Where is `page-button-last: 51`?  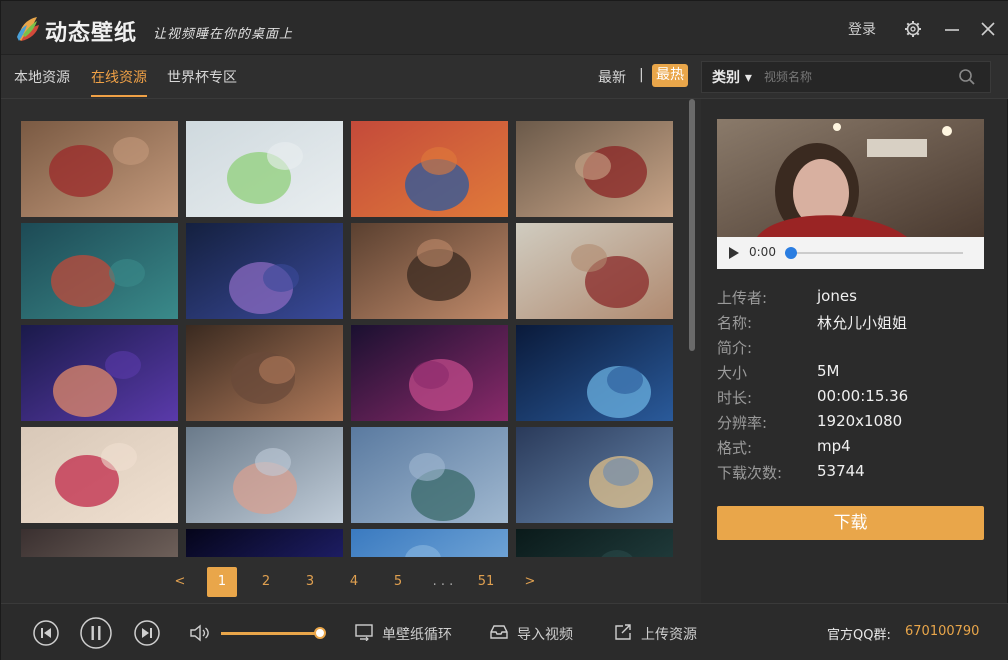 page-button-last: 51 is located at coordinates (486, 582).